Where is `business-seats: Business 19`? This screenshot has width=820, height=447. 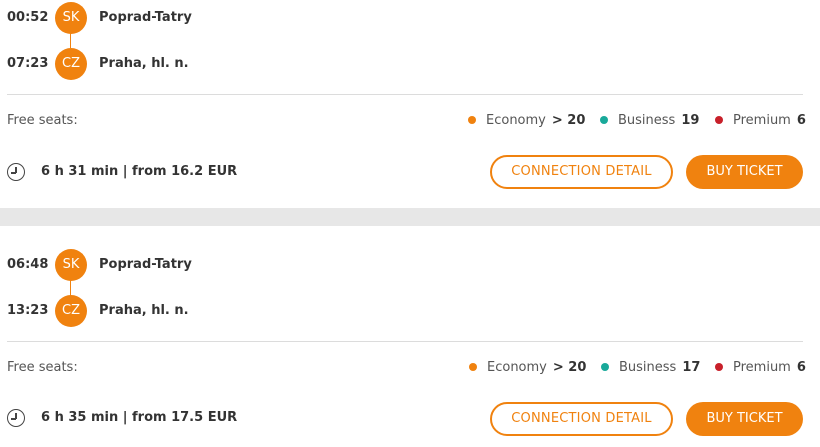 business-seats: Business 19 is located at coordinates (649, 120).